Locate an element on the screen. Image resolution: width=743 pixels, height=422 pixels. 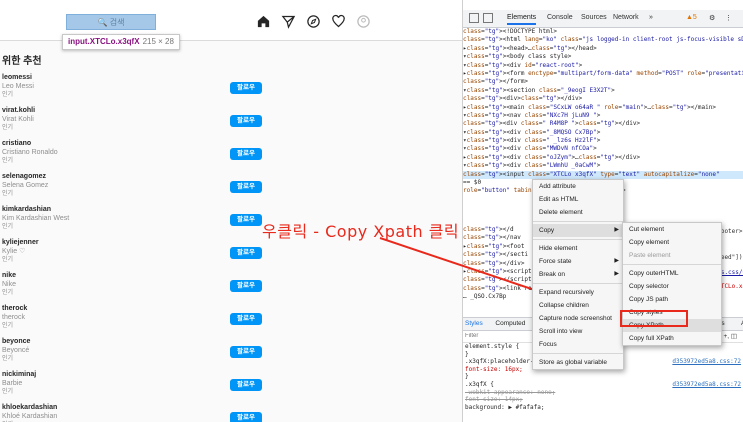
annotation-text: 우클릭 - Copy Xpath 클릭 is located at coordinates (361, 231).